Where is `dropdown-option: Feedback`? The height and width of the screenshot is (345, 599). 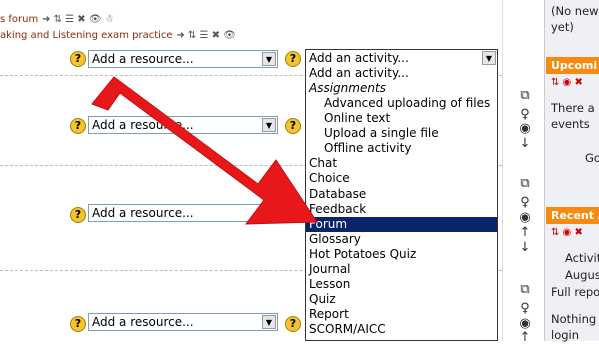 dropdown-option: Feedback is located at coordinates (401, 209).